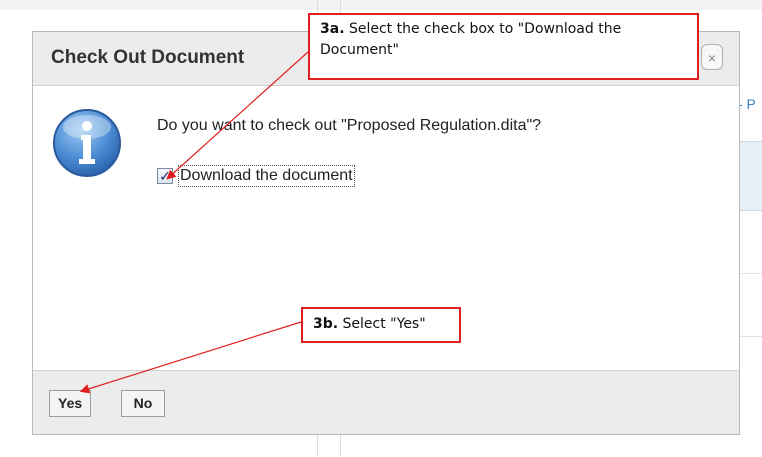 The image size is (762, 457). What do you see at coordinates (332, 29) in the screenshot?
I see `callout-step-3a-number: 3a.` at bounding box center [332, 29].